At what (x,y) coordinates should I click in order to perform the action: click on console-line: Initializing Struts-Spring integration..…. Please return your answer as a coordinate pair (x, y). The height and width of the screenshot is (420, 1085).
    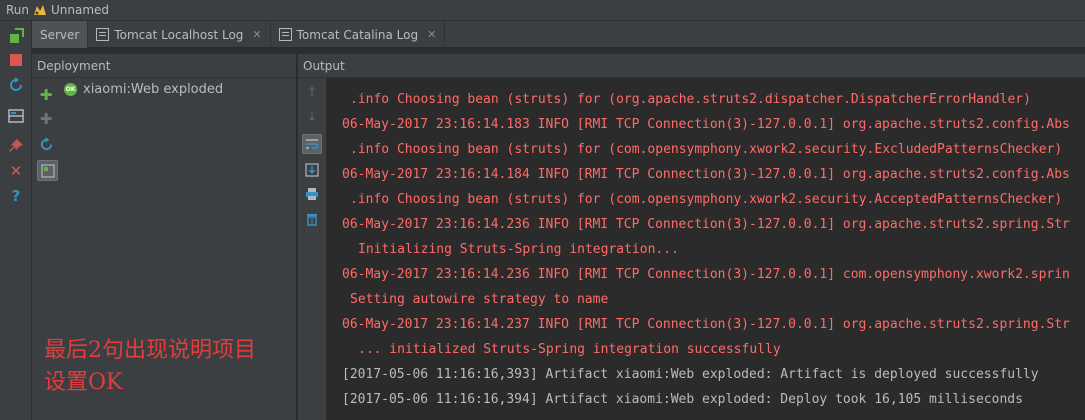
    Looking at the image, I should click on (518, 249).